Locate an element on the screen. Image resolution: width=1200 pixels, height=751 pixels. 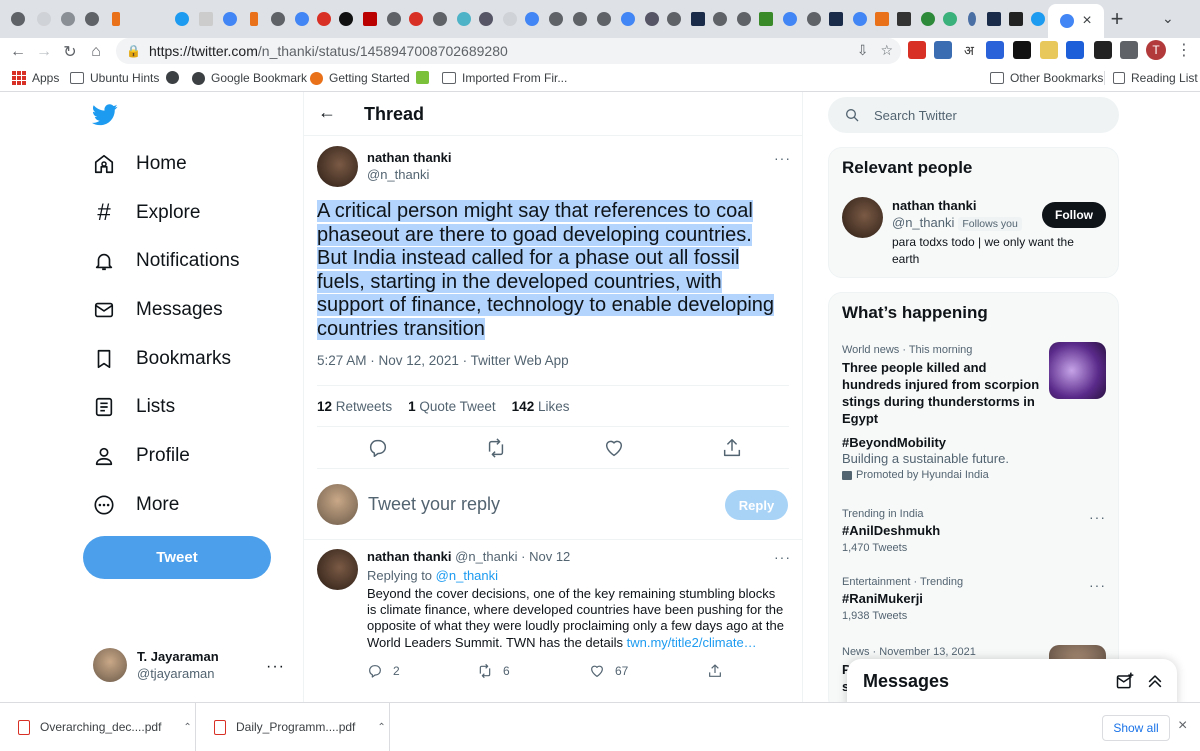
tweet-button: Tweet is located at coordinates (177, 557).